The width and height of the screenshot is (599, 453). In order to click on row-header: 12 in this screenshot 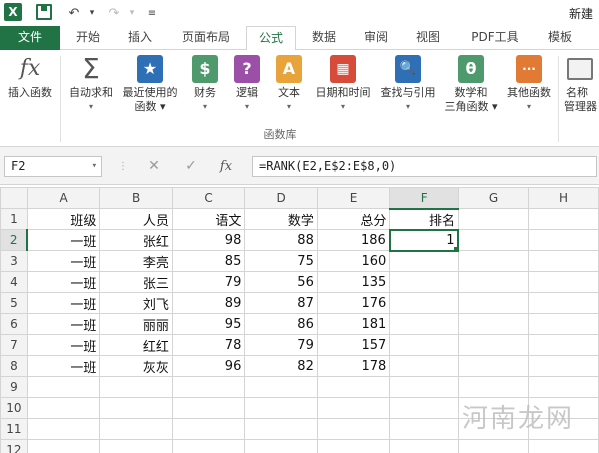, I will do `click(14, 446)`.